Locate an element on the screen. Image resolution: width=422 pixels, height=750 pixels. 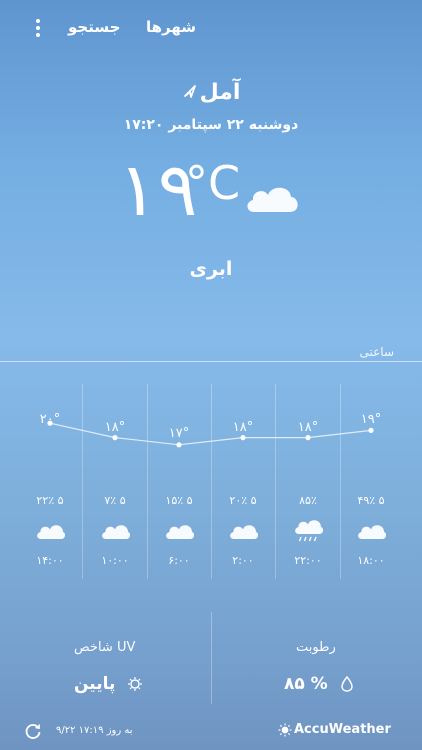
hourly-precipitation: ۲۲٪ ۵ is located at coordinates (50, 500).